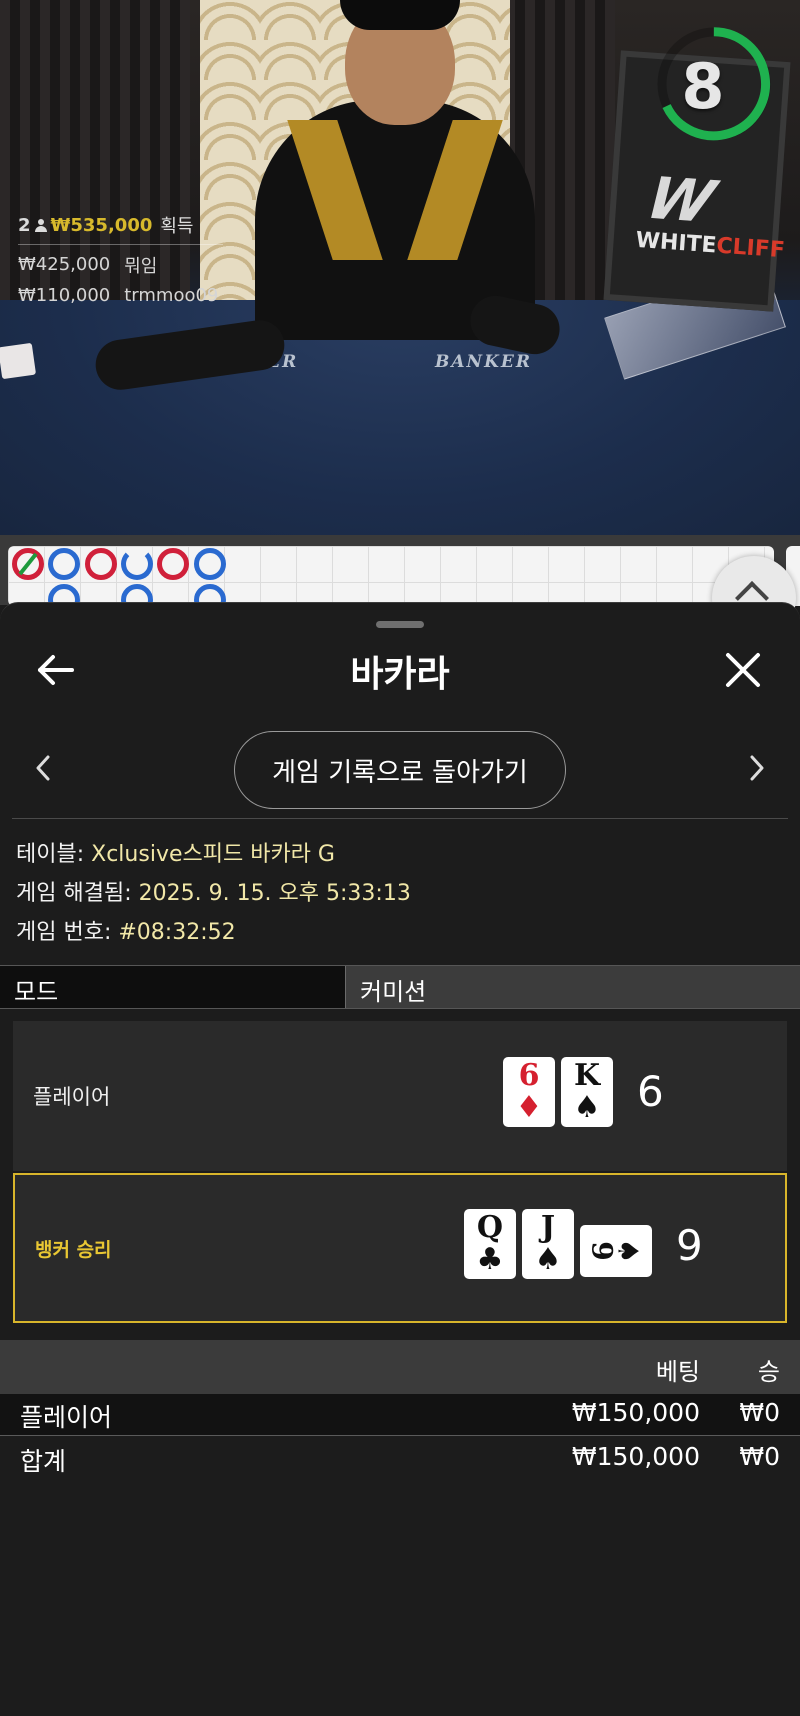 This screenshot has height=1716, width=800. Describe the element at coordinates (173, 987) in the screenshot. I see `mode-column: 모드` at that location.